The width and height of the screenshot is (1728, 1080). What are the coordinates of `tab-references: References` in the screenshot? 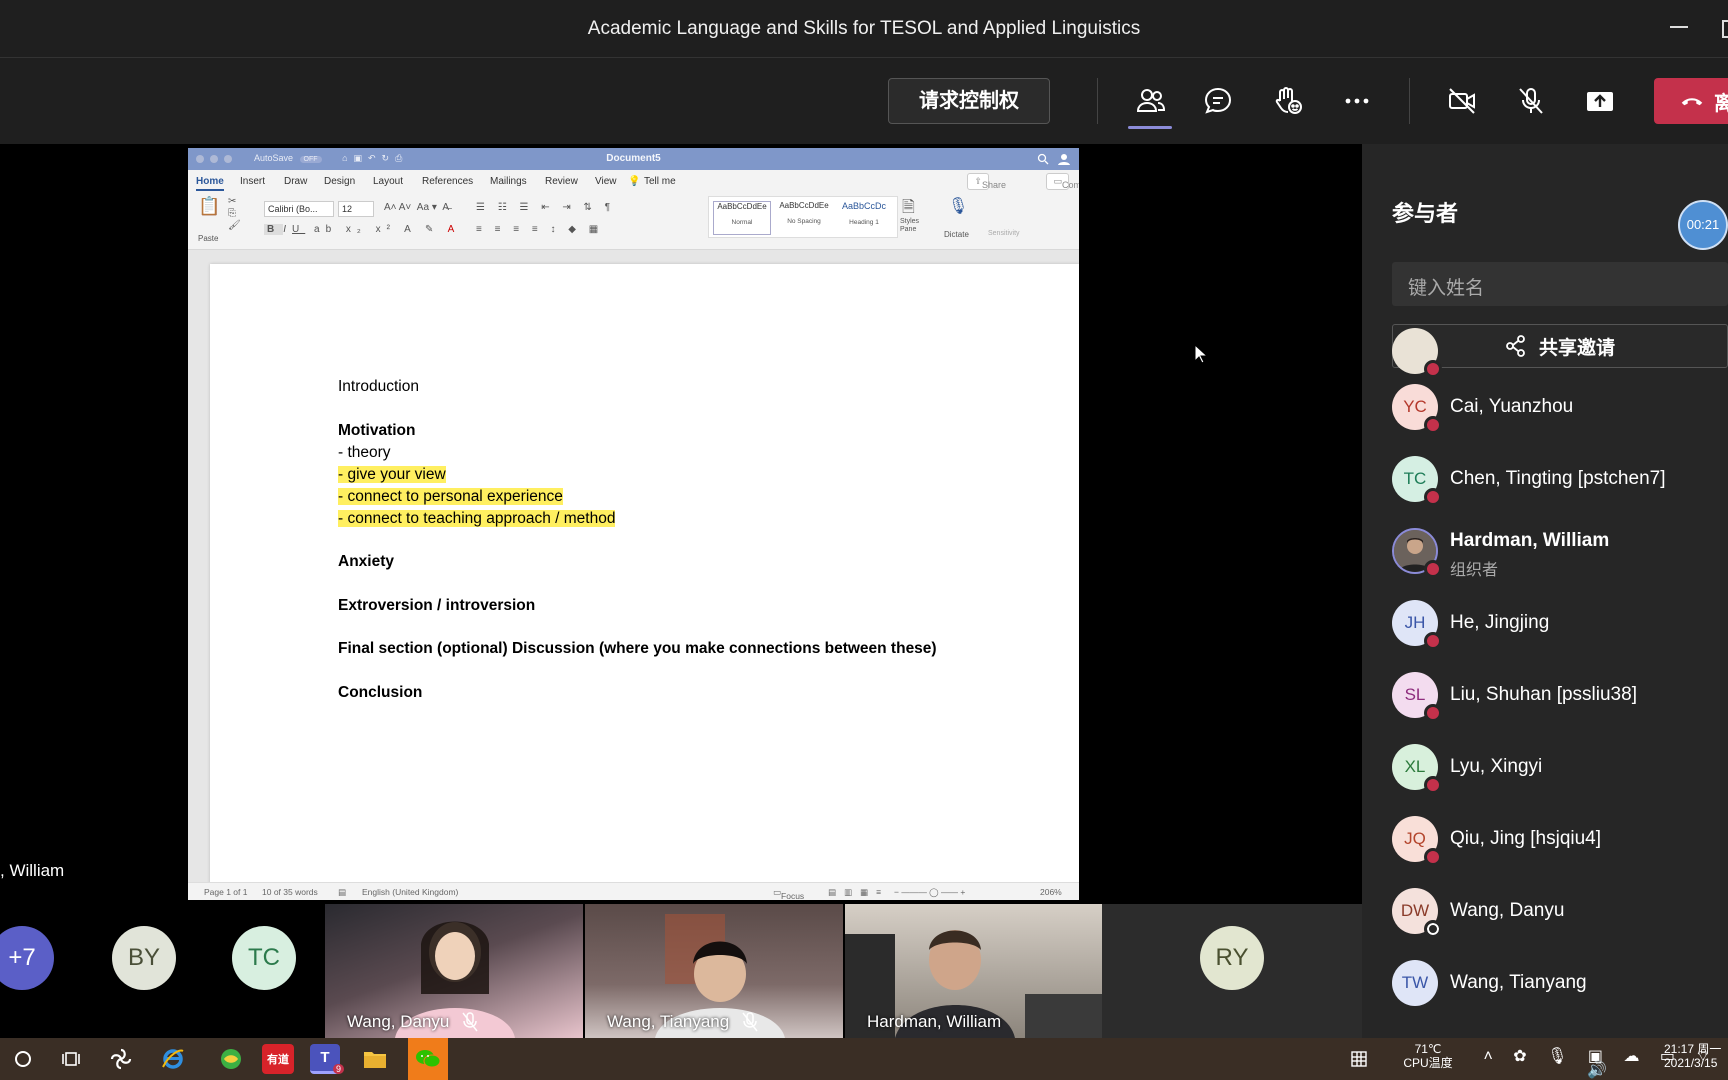 It's located at (447, 181).